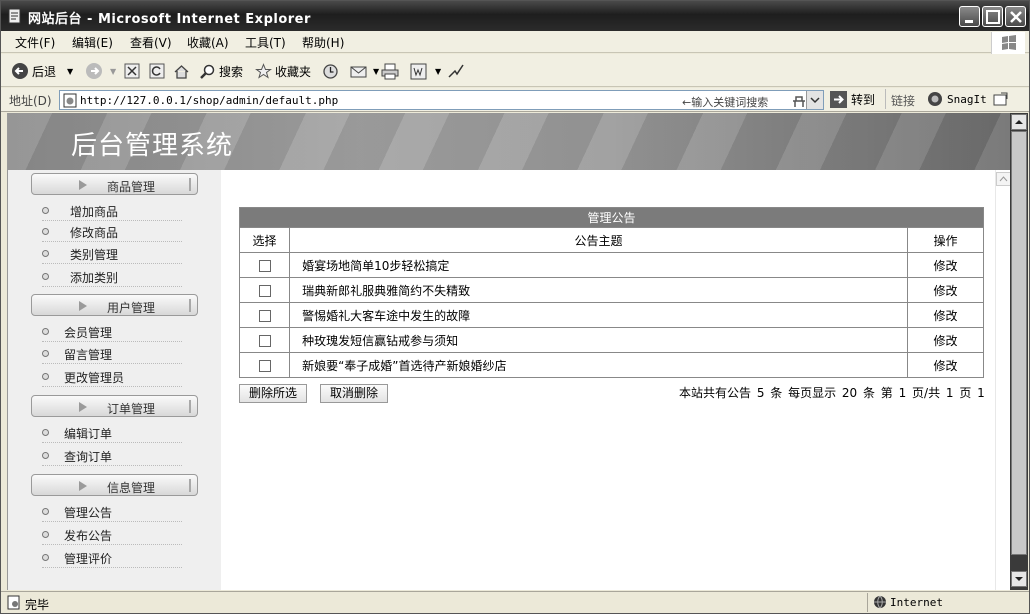 The height and width of the screenshot is (614, 1030). What do you see at coordinates (132, 71) in the screenshot?
I see `stop-button` at bounding box center [132, 71].